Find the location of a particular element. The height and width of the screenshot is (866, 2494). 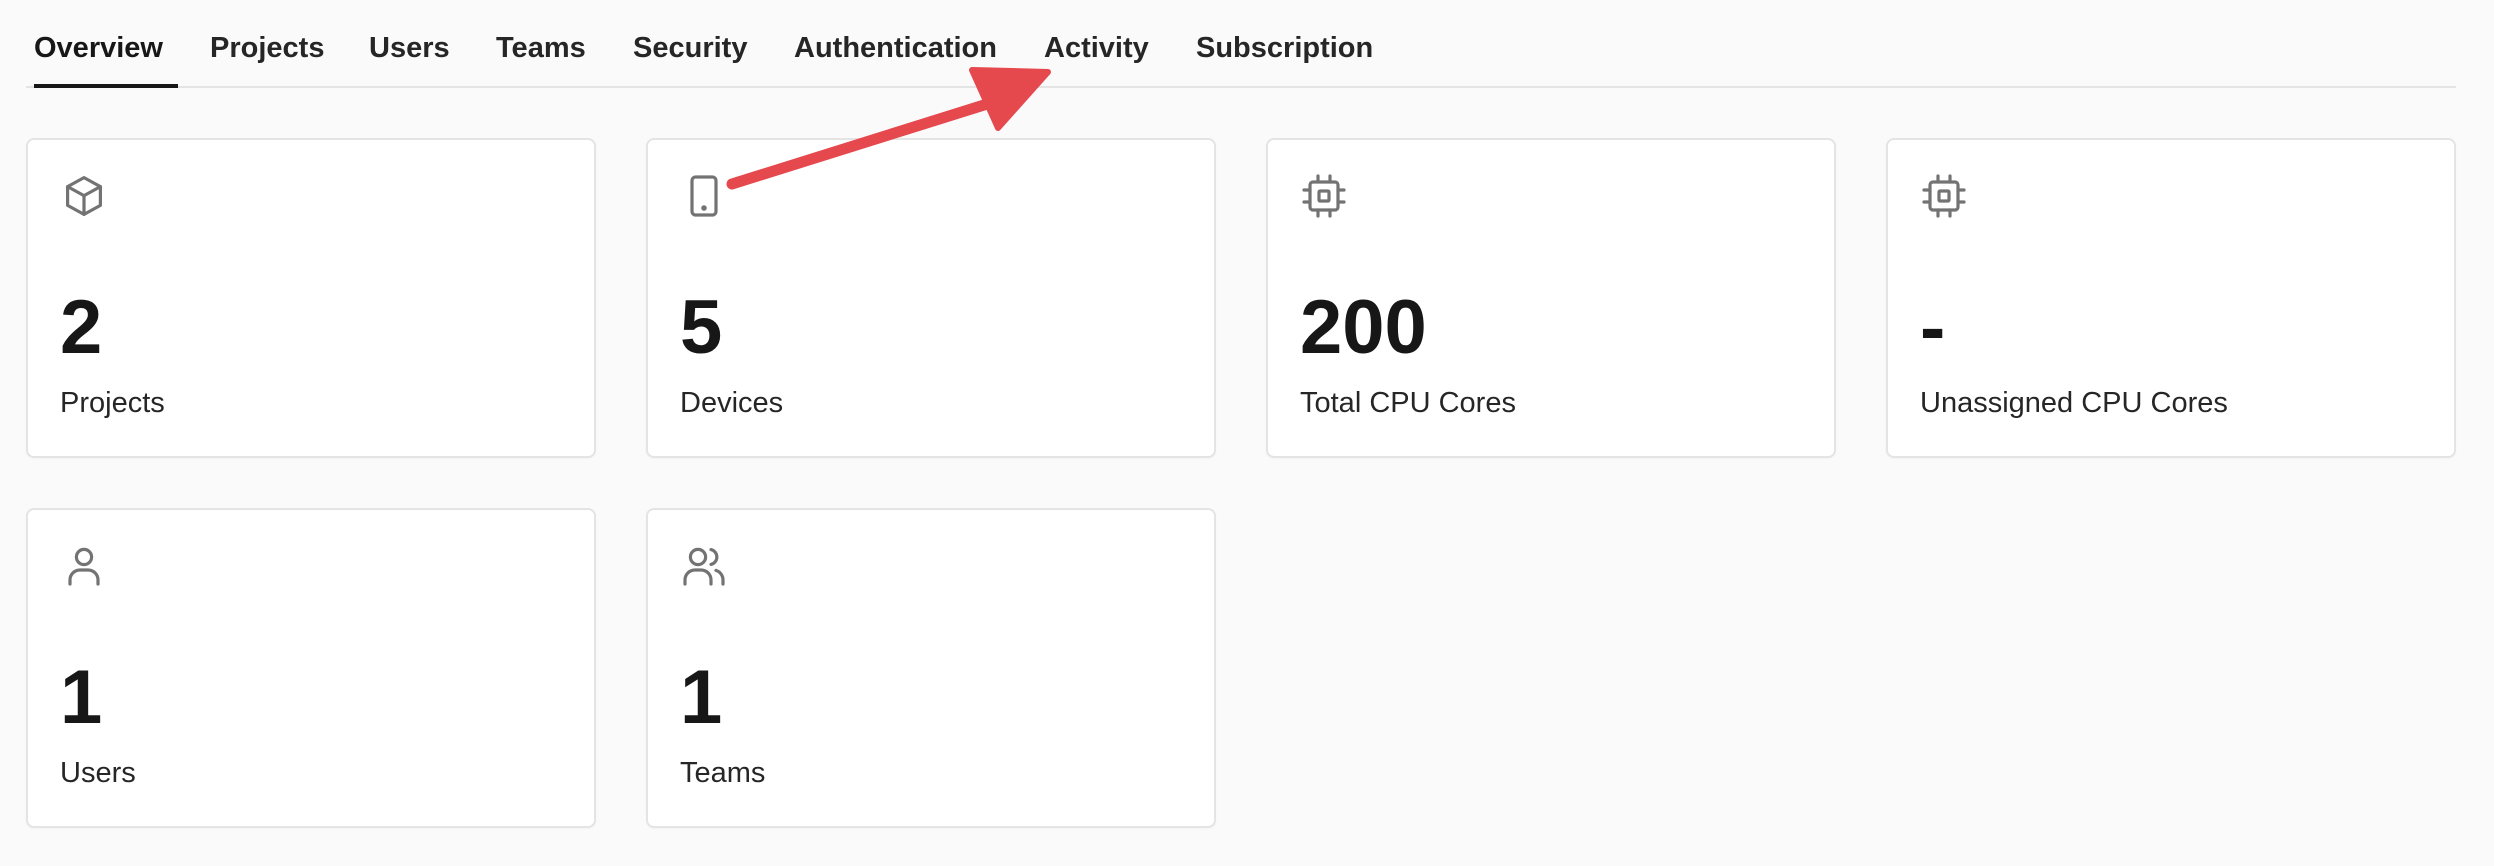

tab-projects: Projects is located at coordinates (267, 56).